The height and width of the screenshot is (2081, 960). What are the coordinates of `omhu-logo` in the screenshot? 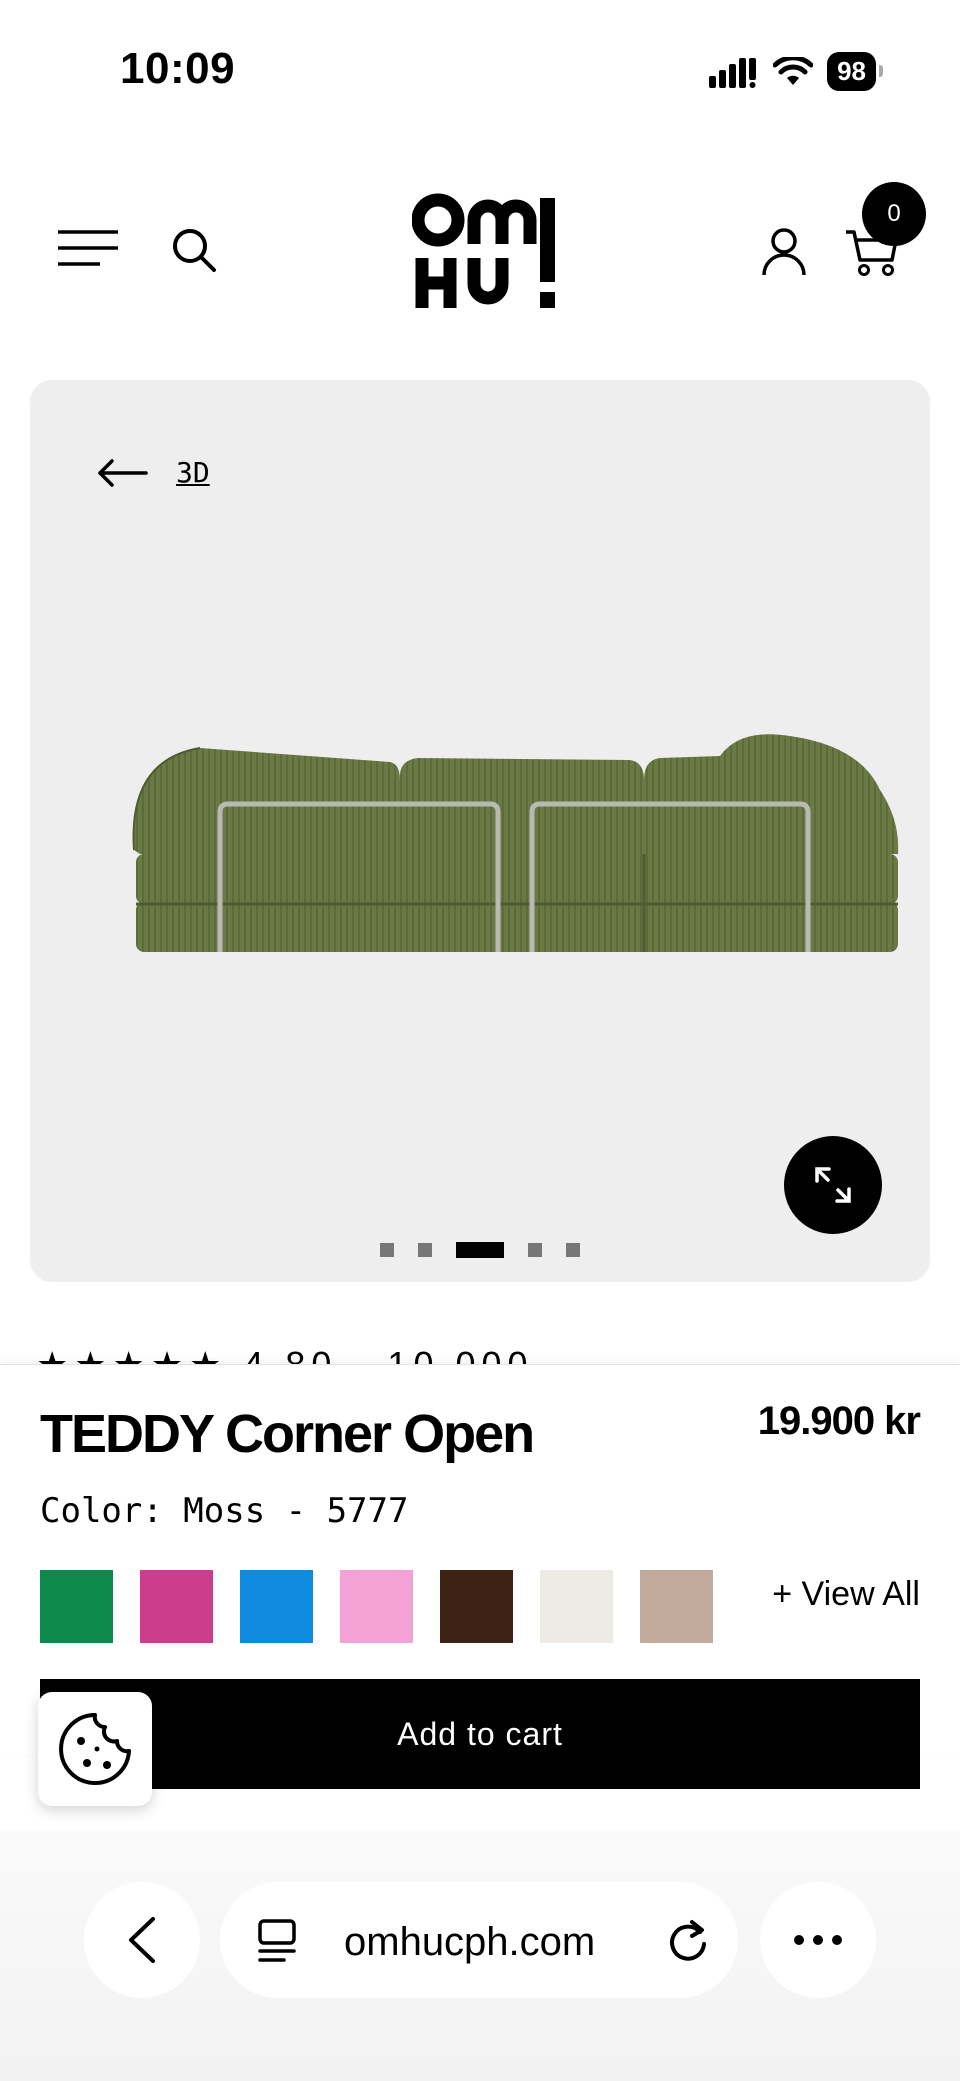 It's located at (490, 252).